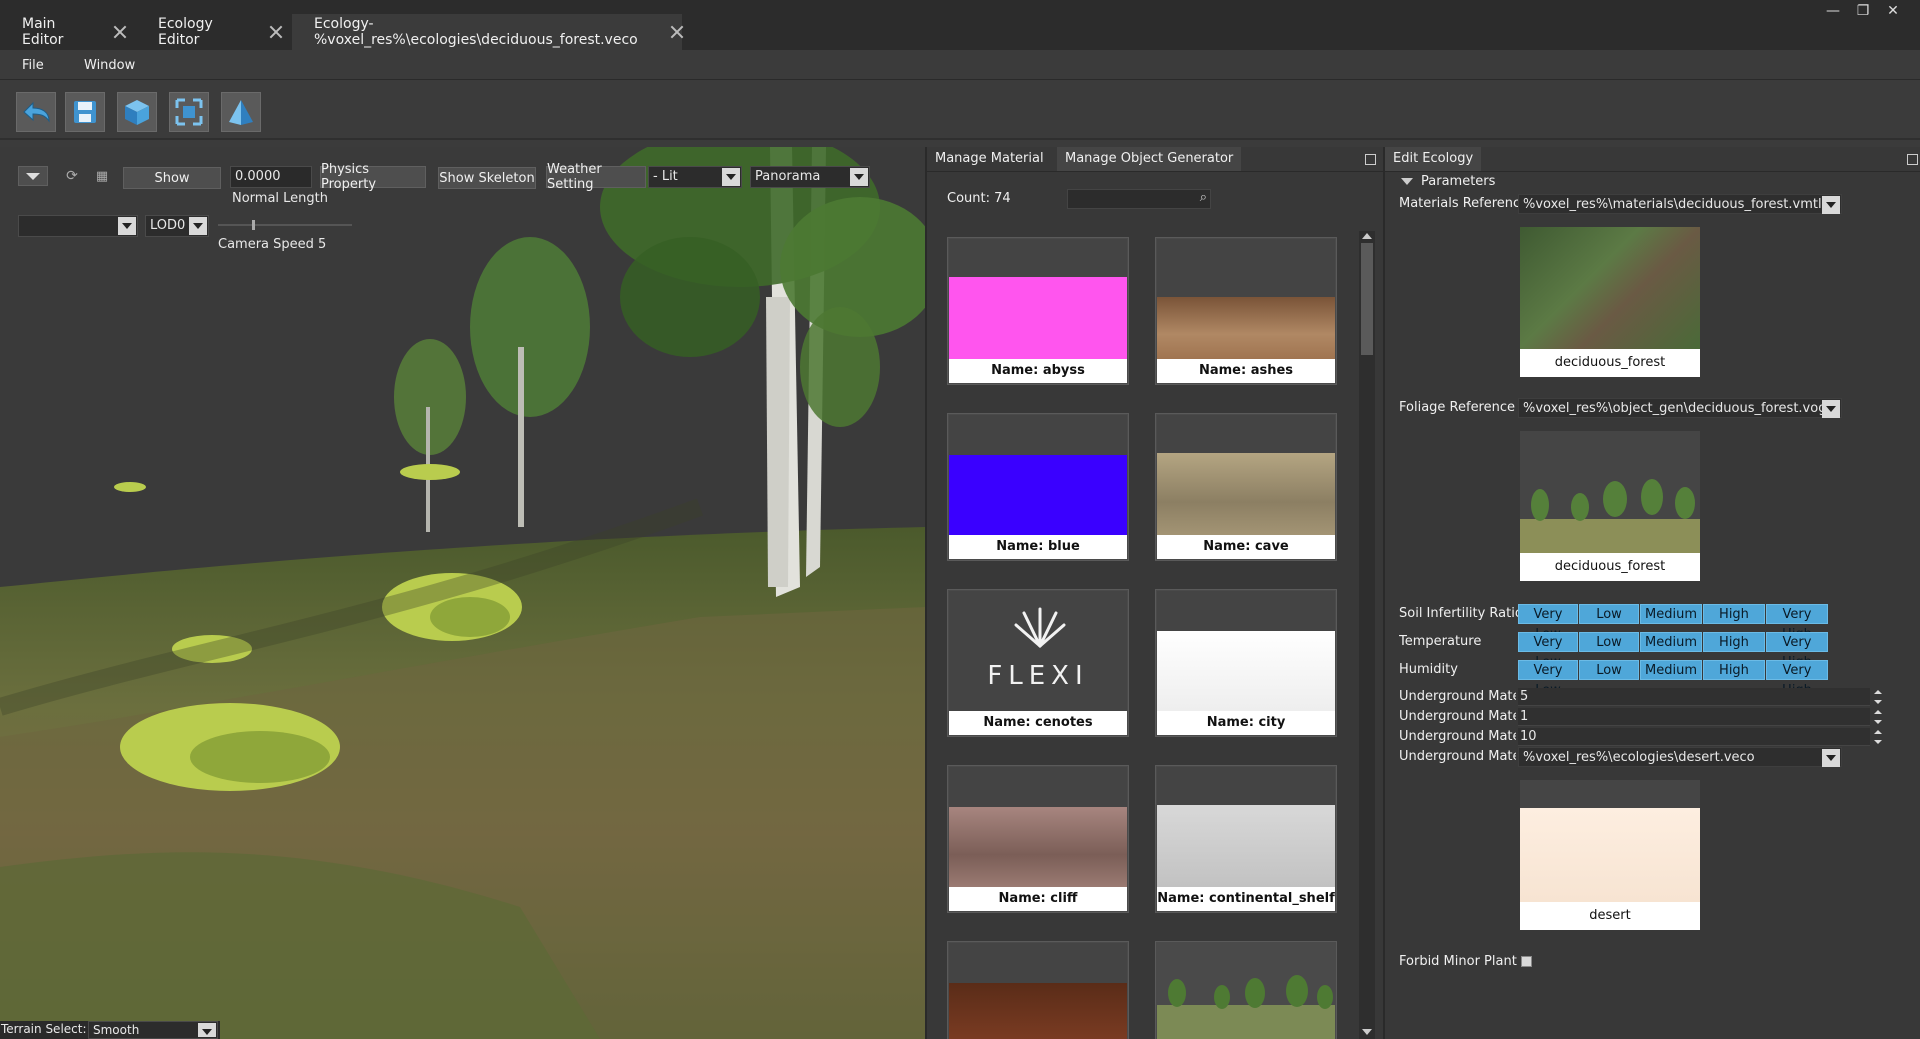  What do you see at coordinates (137, 112) in the screenshot?
I see `cube-button` at bounding box center [137, 112].